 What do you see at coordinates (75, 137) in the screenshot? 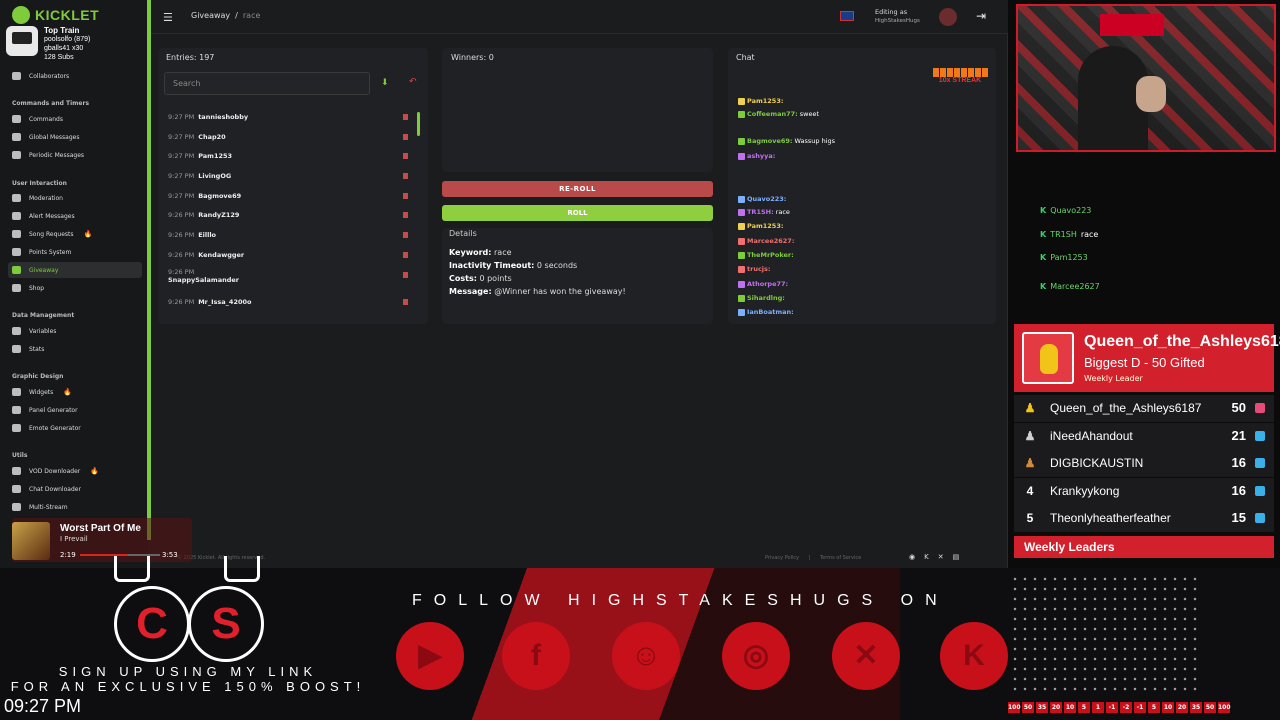
I see `sidebar-item-global-messages: Global Messages` at bounding box center [75, 137].